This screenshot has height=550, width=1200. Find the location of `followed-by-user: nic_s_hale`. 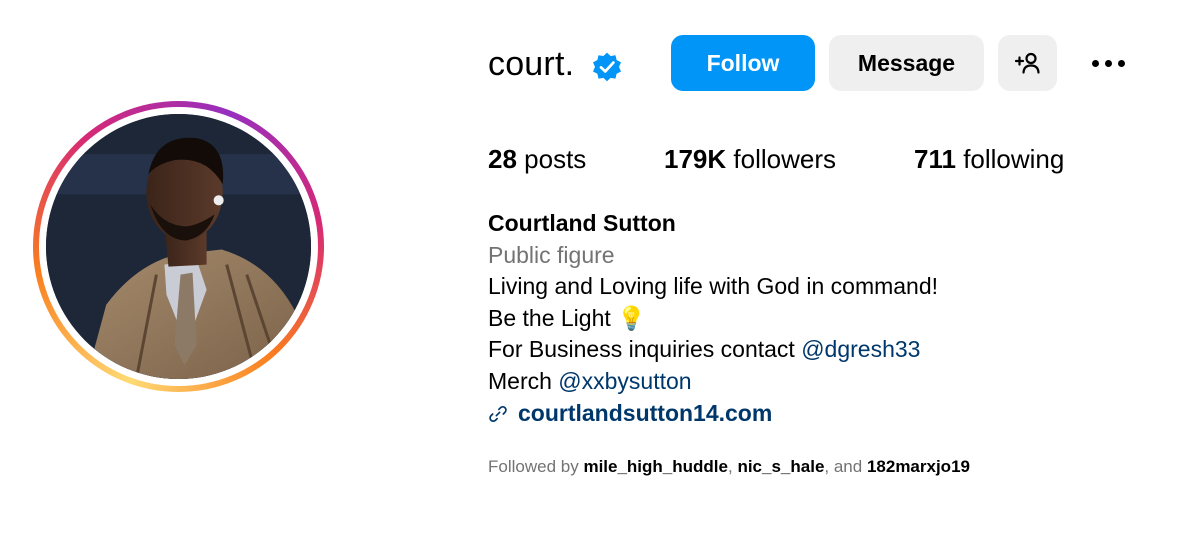

followed-by-user: nic_s_hale is located at coordinates (781, 466).